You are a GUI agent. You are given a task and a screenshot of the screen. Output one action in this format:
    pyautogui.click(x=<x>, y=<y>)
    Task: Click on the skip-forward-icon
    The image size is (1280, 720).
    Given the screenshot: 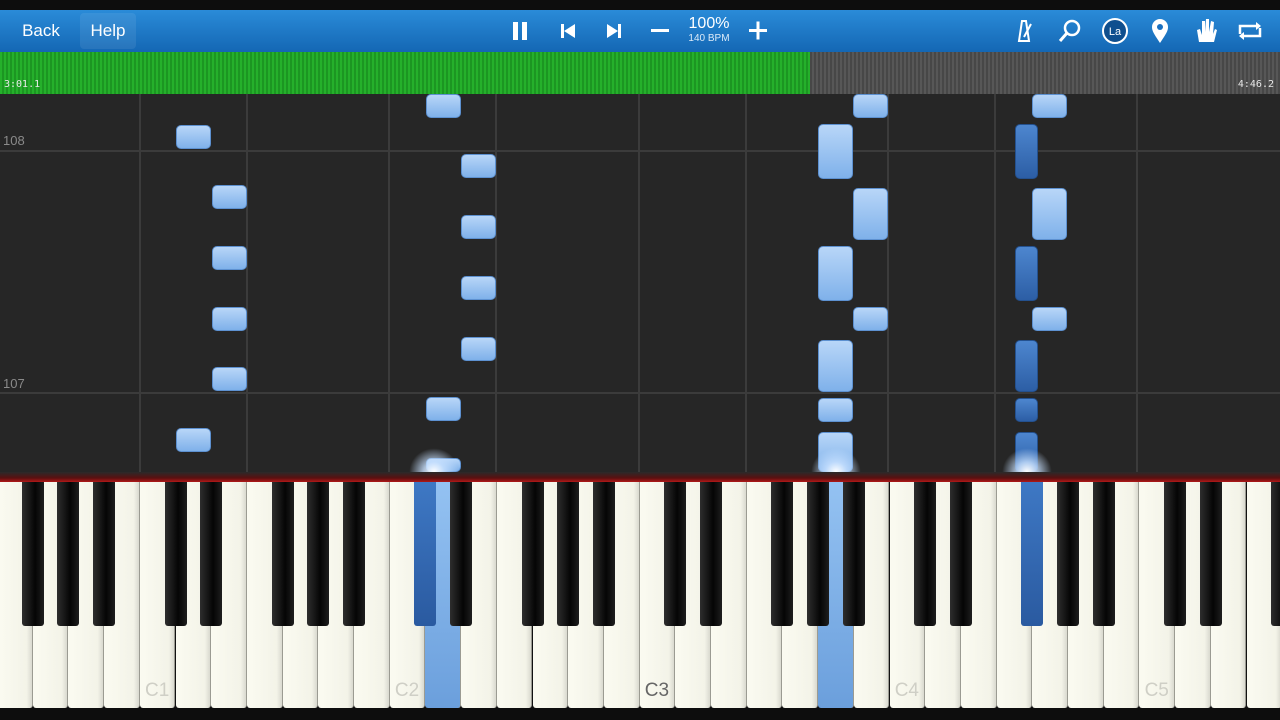 What is the action you would take?
    pyautogui.click(x=614, y=31)
    